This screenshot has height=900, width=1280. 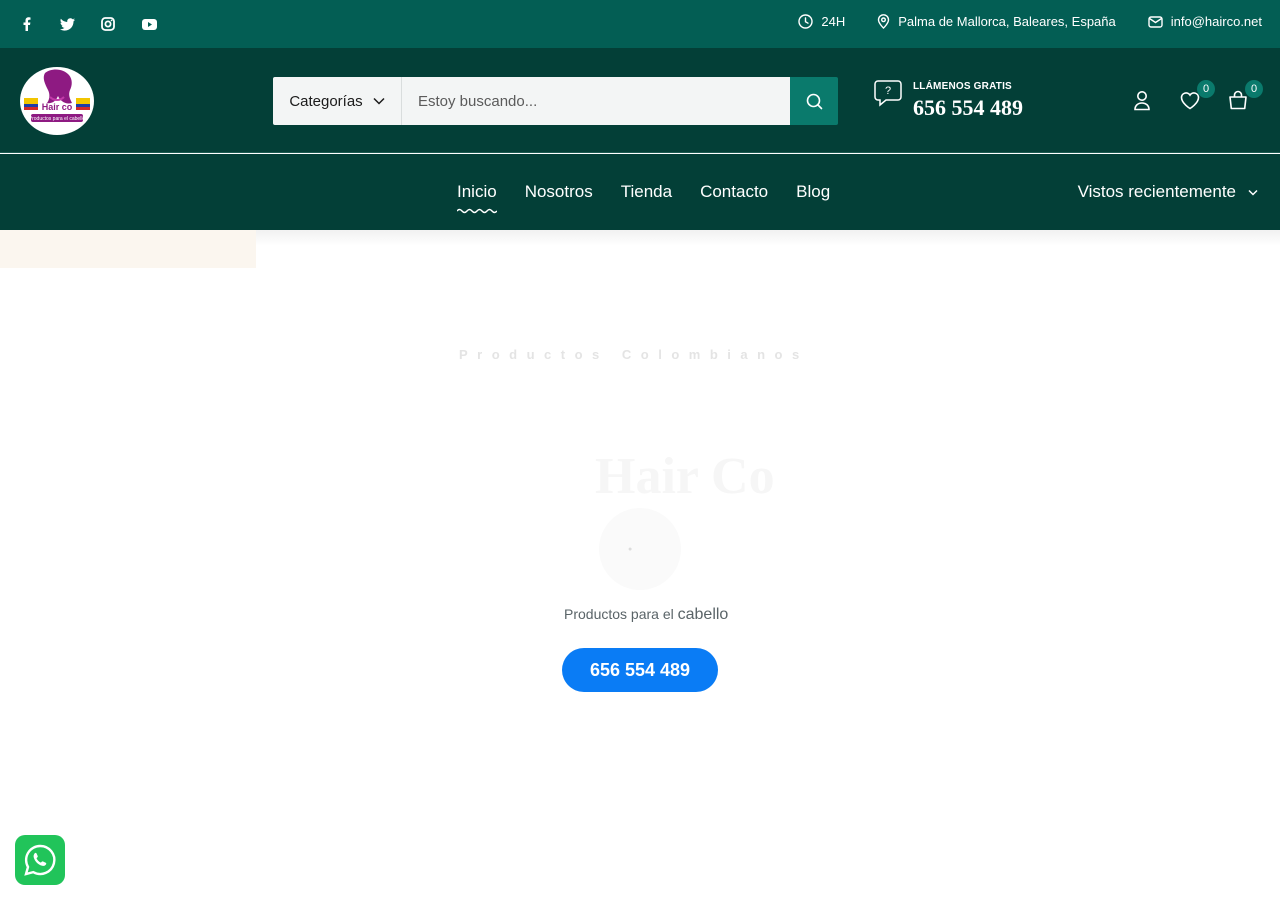 I want to click on search-input, so click(x=596, y=101).